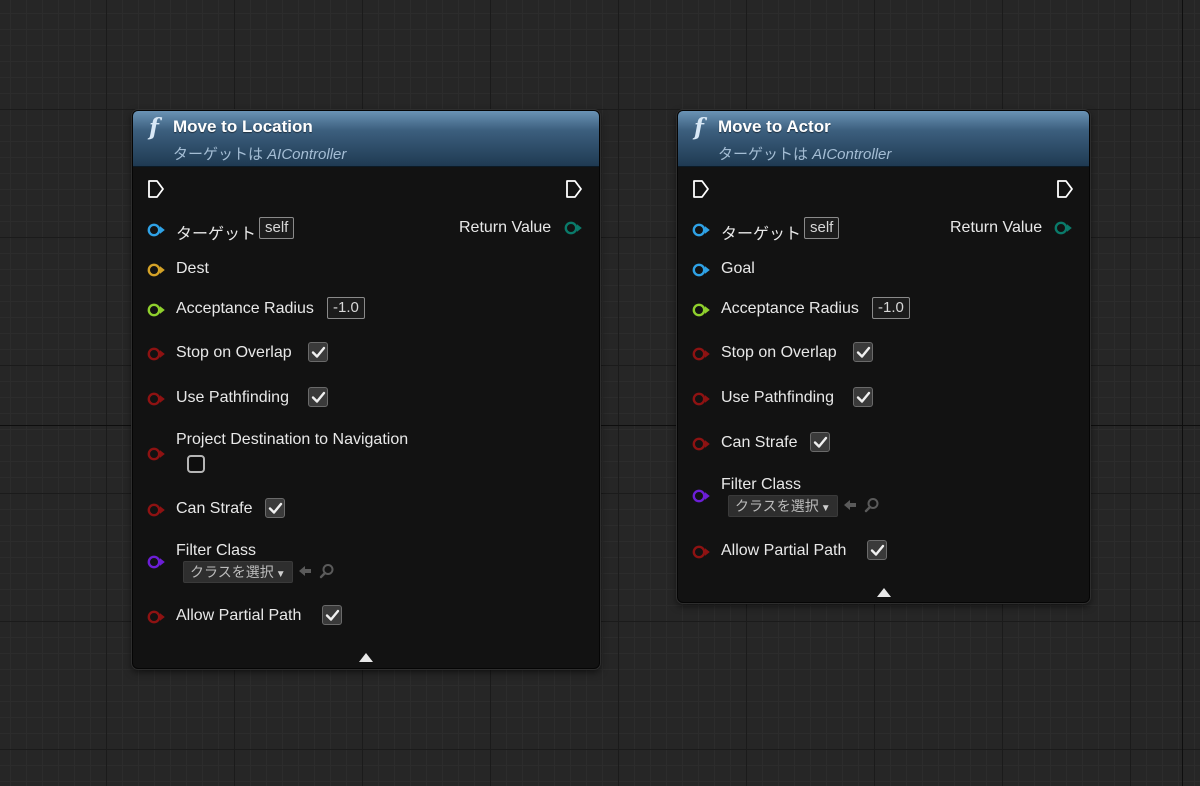 Image resolution: width=1200 pixels, height=786 pixels. I want to click on return-value-label: Return Value, so click(996, 227).